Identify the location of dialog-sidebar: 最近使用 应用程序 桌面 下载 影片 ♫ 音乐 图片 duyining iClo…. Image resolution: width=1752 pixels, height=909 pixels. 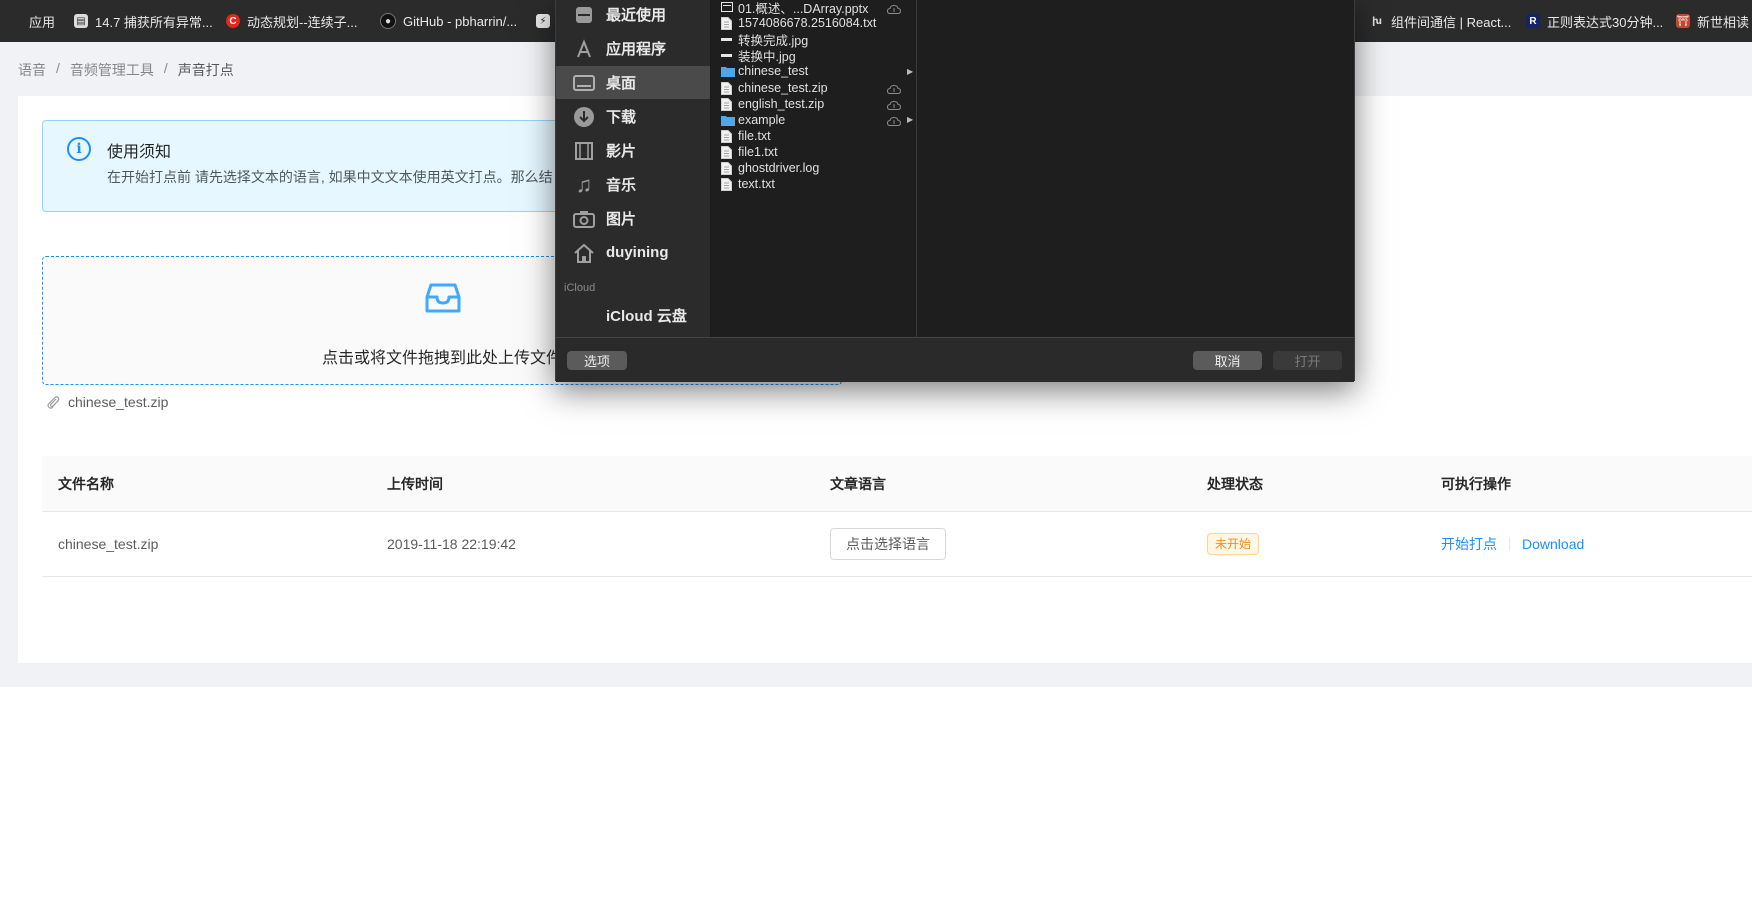
(633, 168).